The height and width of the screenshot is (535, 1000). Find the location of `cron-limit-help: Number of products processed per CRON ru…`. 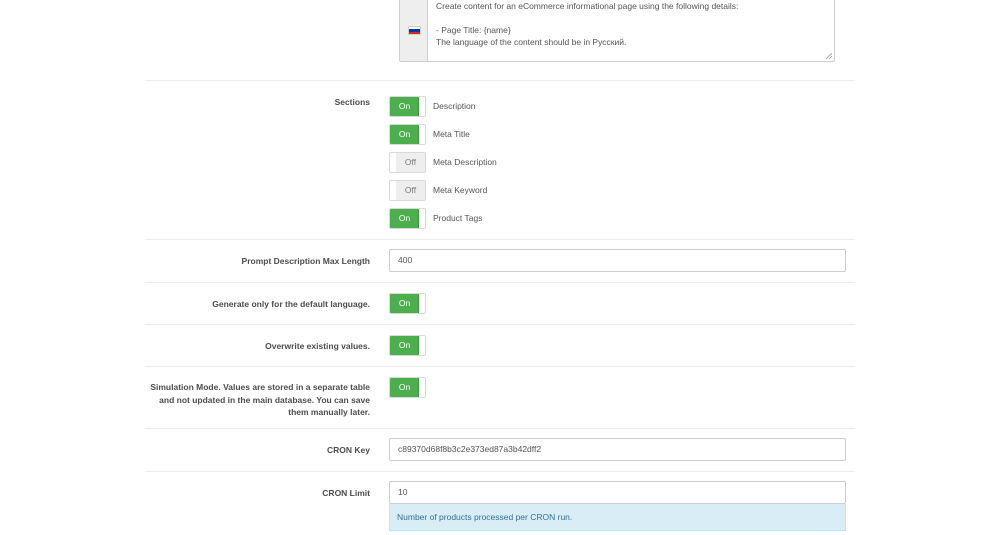

cron-limit-help: Number of products processed per CRON ru… is located at coordinates (617, 517).